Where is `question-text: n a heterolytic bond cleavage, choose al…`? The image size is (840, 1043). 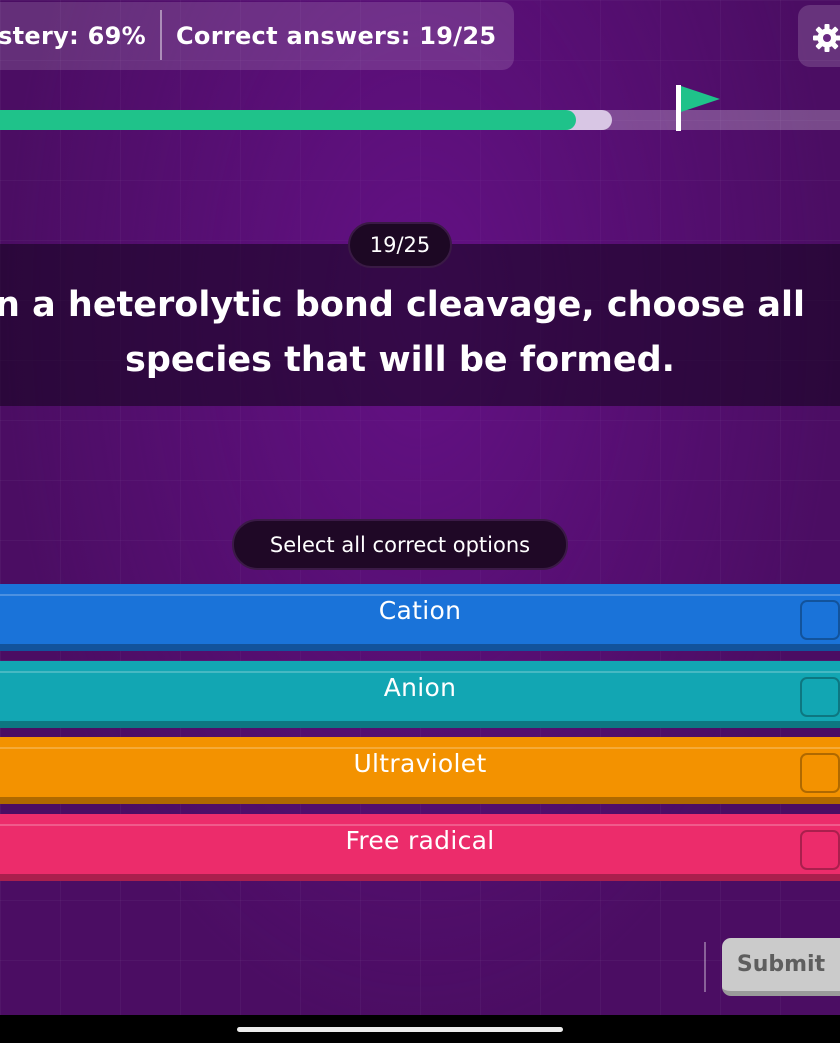 question-text: n a heterolytic bond cleavage, choose al… is located at coordinates (402, 332).